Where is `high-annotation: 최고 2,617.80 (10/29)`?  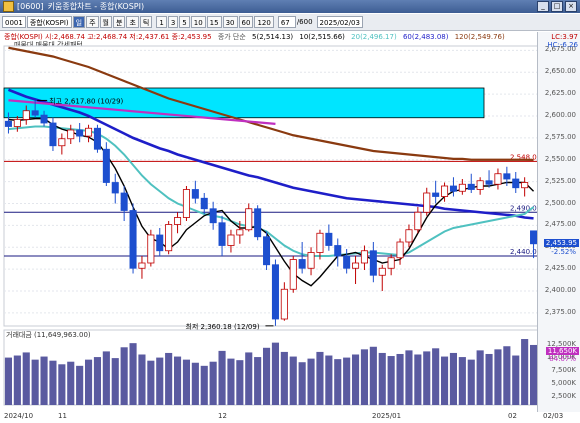
high-annotation: 최고 2,617.80 (10/29) is located at coordinates (86, 100).